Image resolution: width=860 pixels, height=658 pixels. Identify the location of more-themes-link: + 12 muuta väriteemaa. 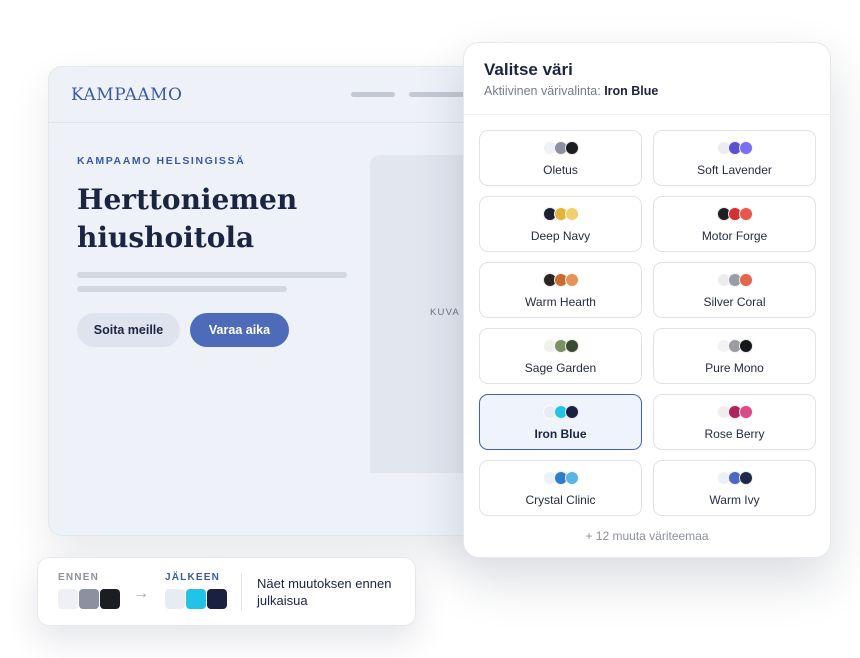
(647, 536).